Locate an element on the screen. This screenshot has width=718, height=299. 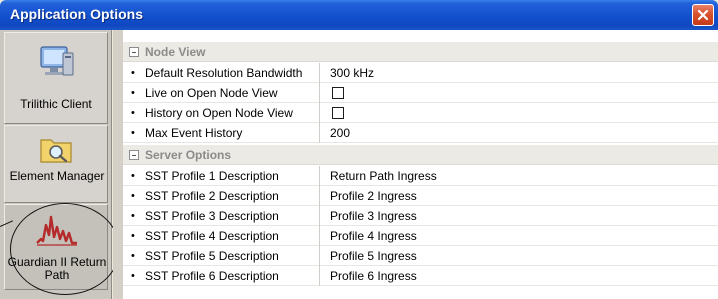
property-name: Default Resolution Bandwidth is located at coordinates (224, 73).